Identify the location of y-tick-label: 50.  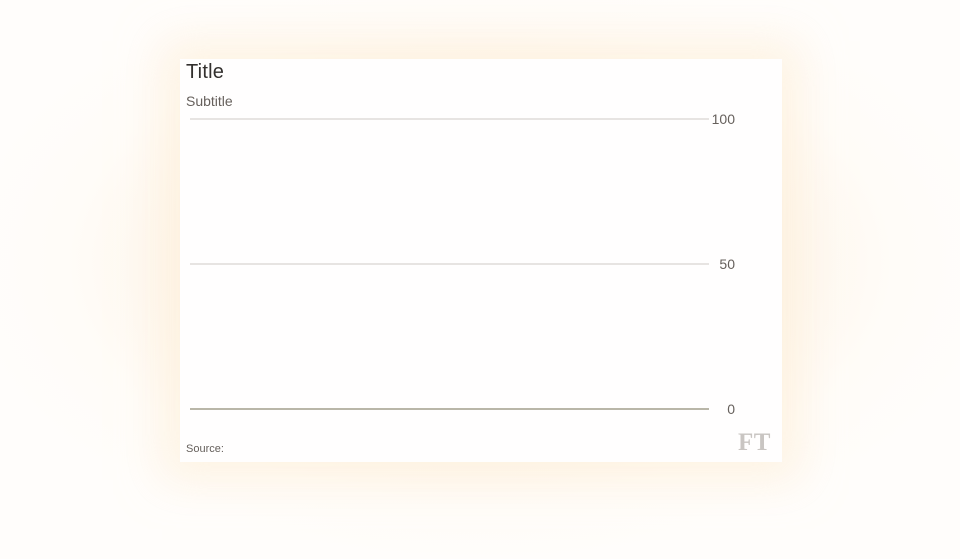
(727, 264).